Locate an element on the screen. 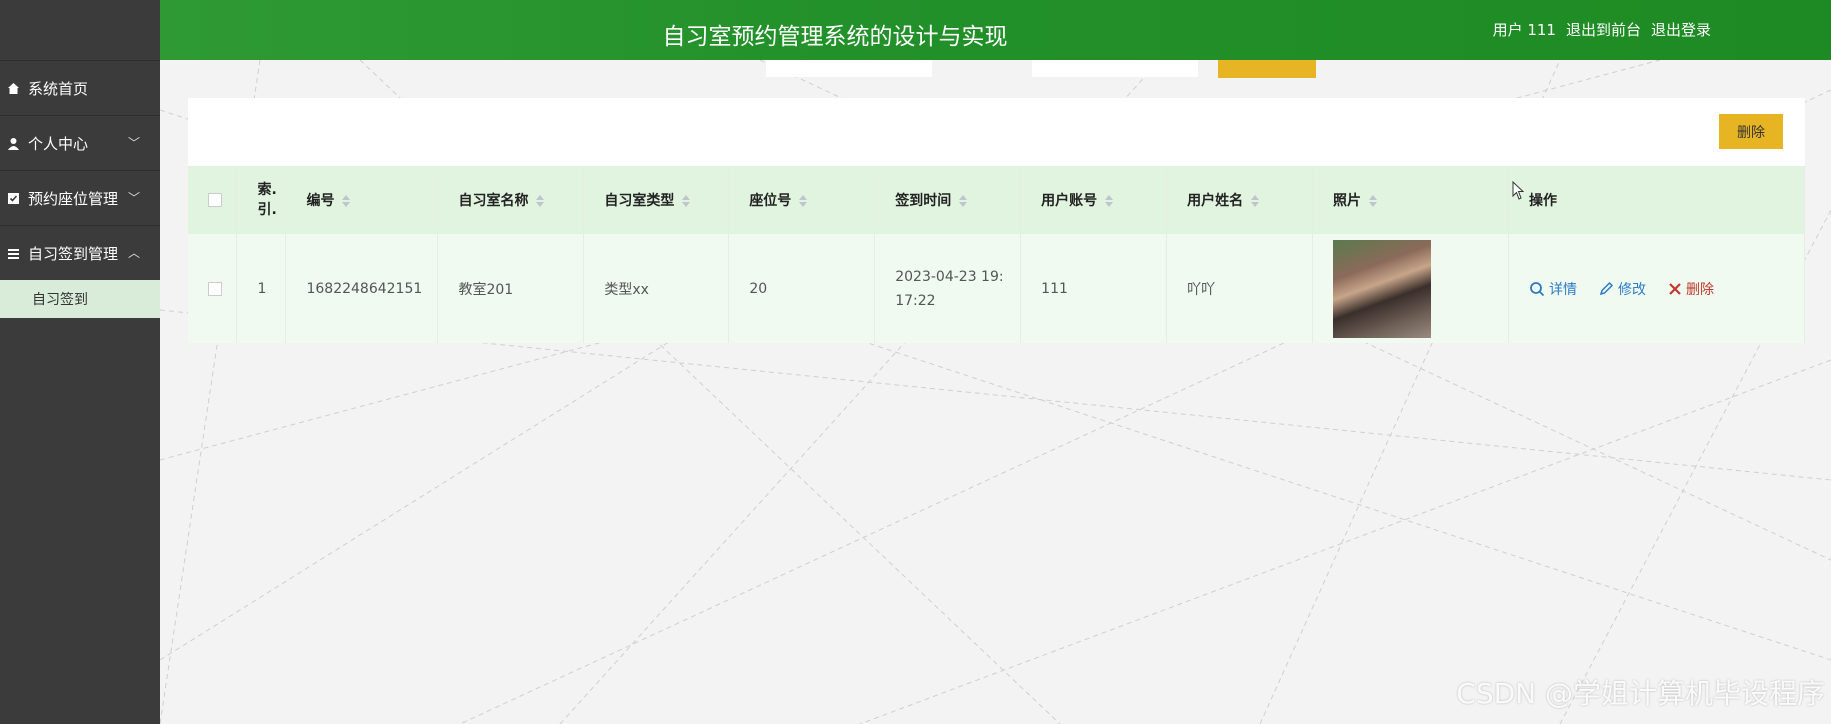 Image resolution: width=1831 pixels, height=724 pixels. index-header-line: 引. is located at coordinates (267, 210).